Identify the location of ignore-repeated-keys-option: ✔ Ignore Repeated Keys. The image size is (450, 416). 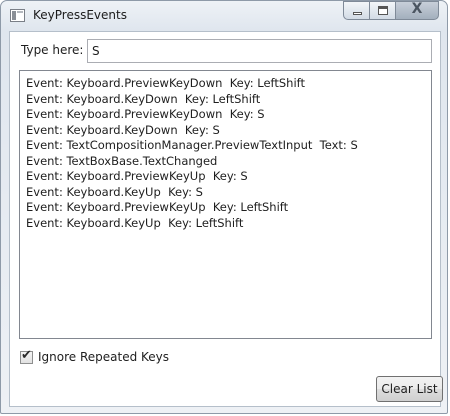
(95, 355).